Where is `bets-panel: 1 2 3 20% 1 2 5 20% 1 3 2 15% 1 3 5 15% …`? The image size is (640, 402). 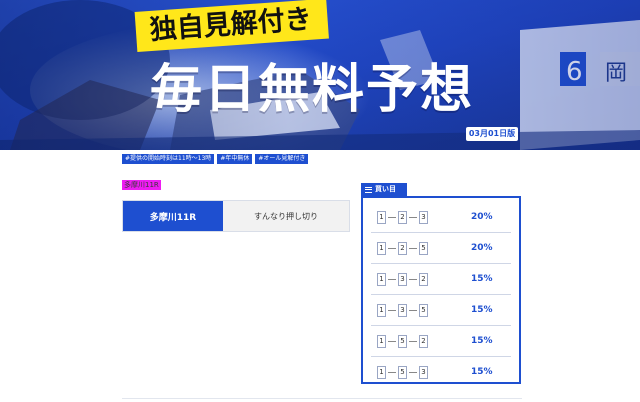 bets-panel: 1 2 3 20% 1 2 5 20% 1 3 2 15% 1 3 5 15% … is located at coordinates (441, 290).